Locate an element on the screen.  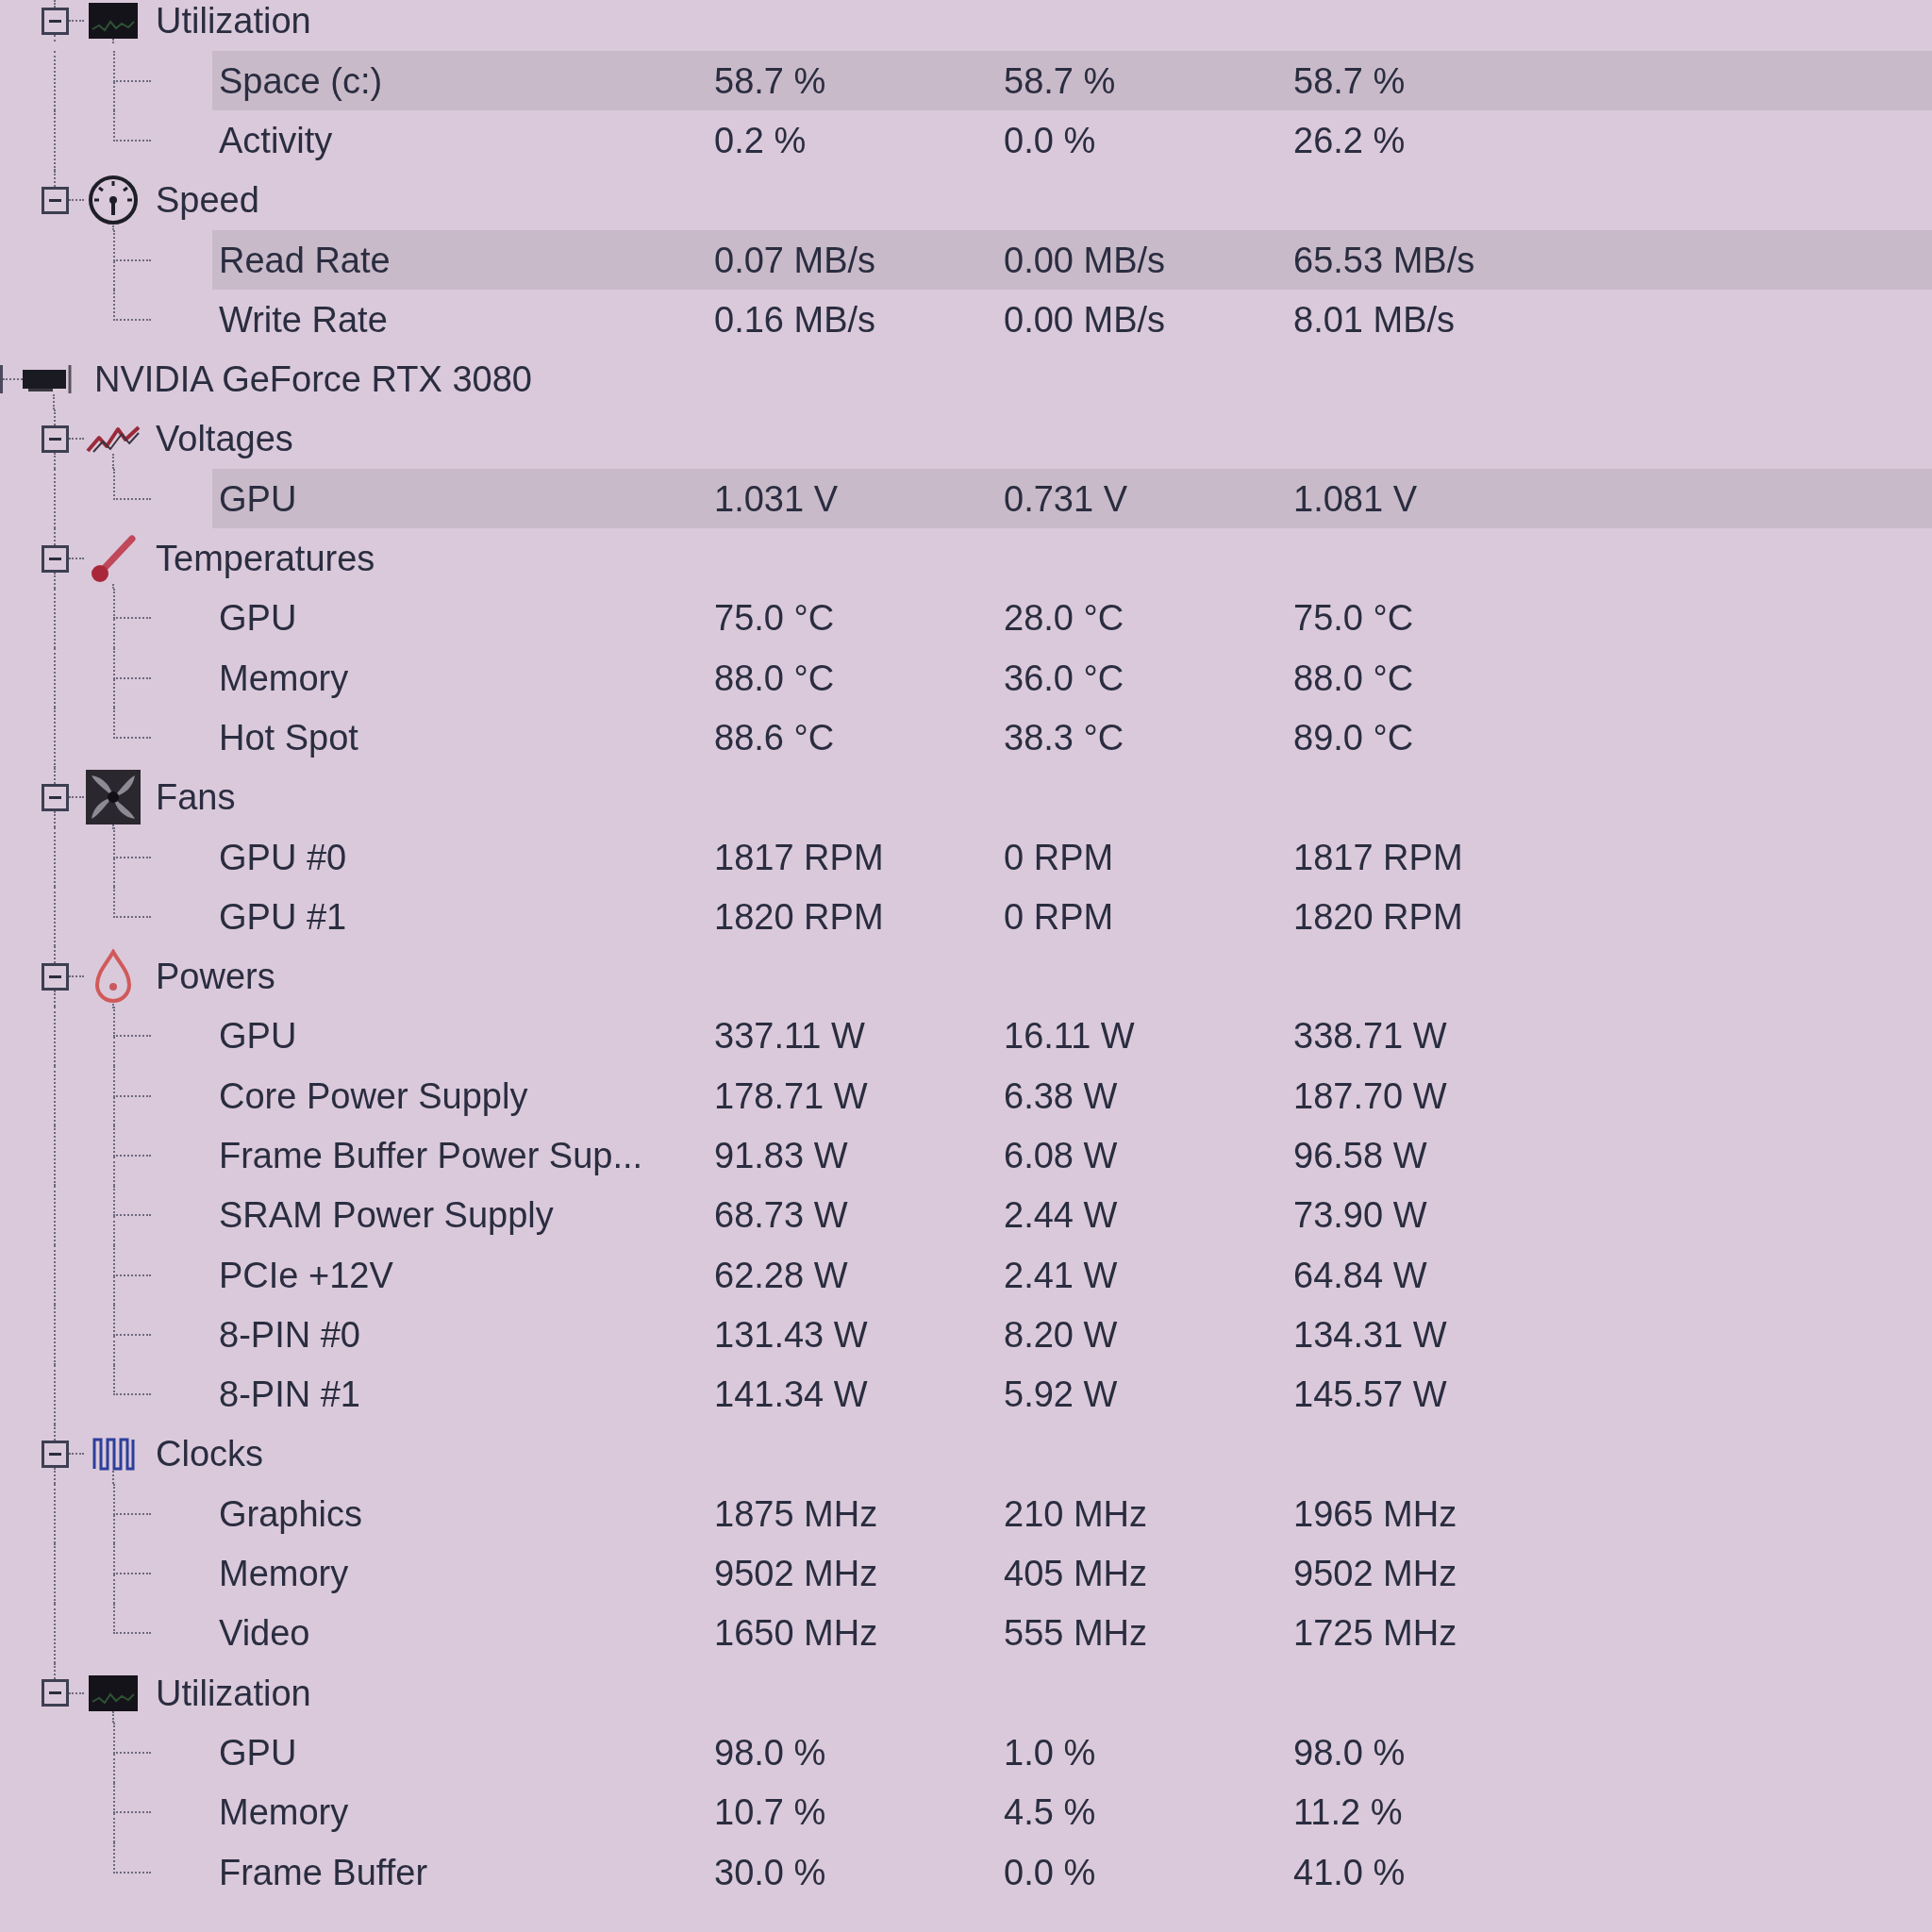
sensor-row: GPU #0 1817 RPM 0 RPM 1817 RPM is located at coordinates (1072, 857).